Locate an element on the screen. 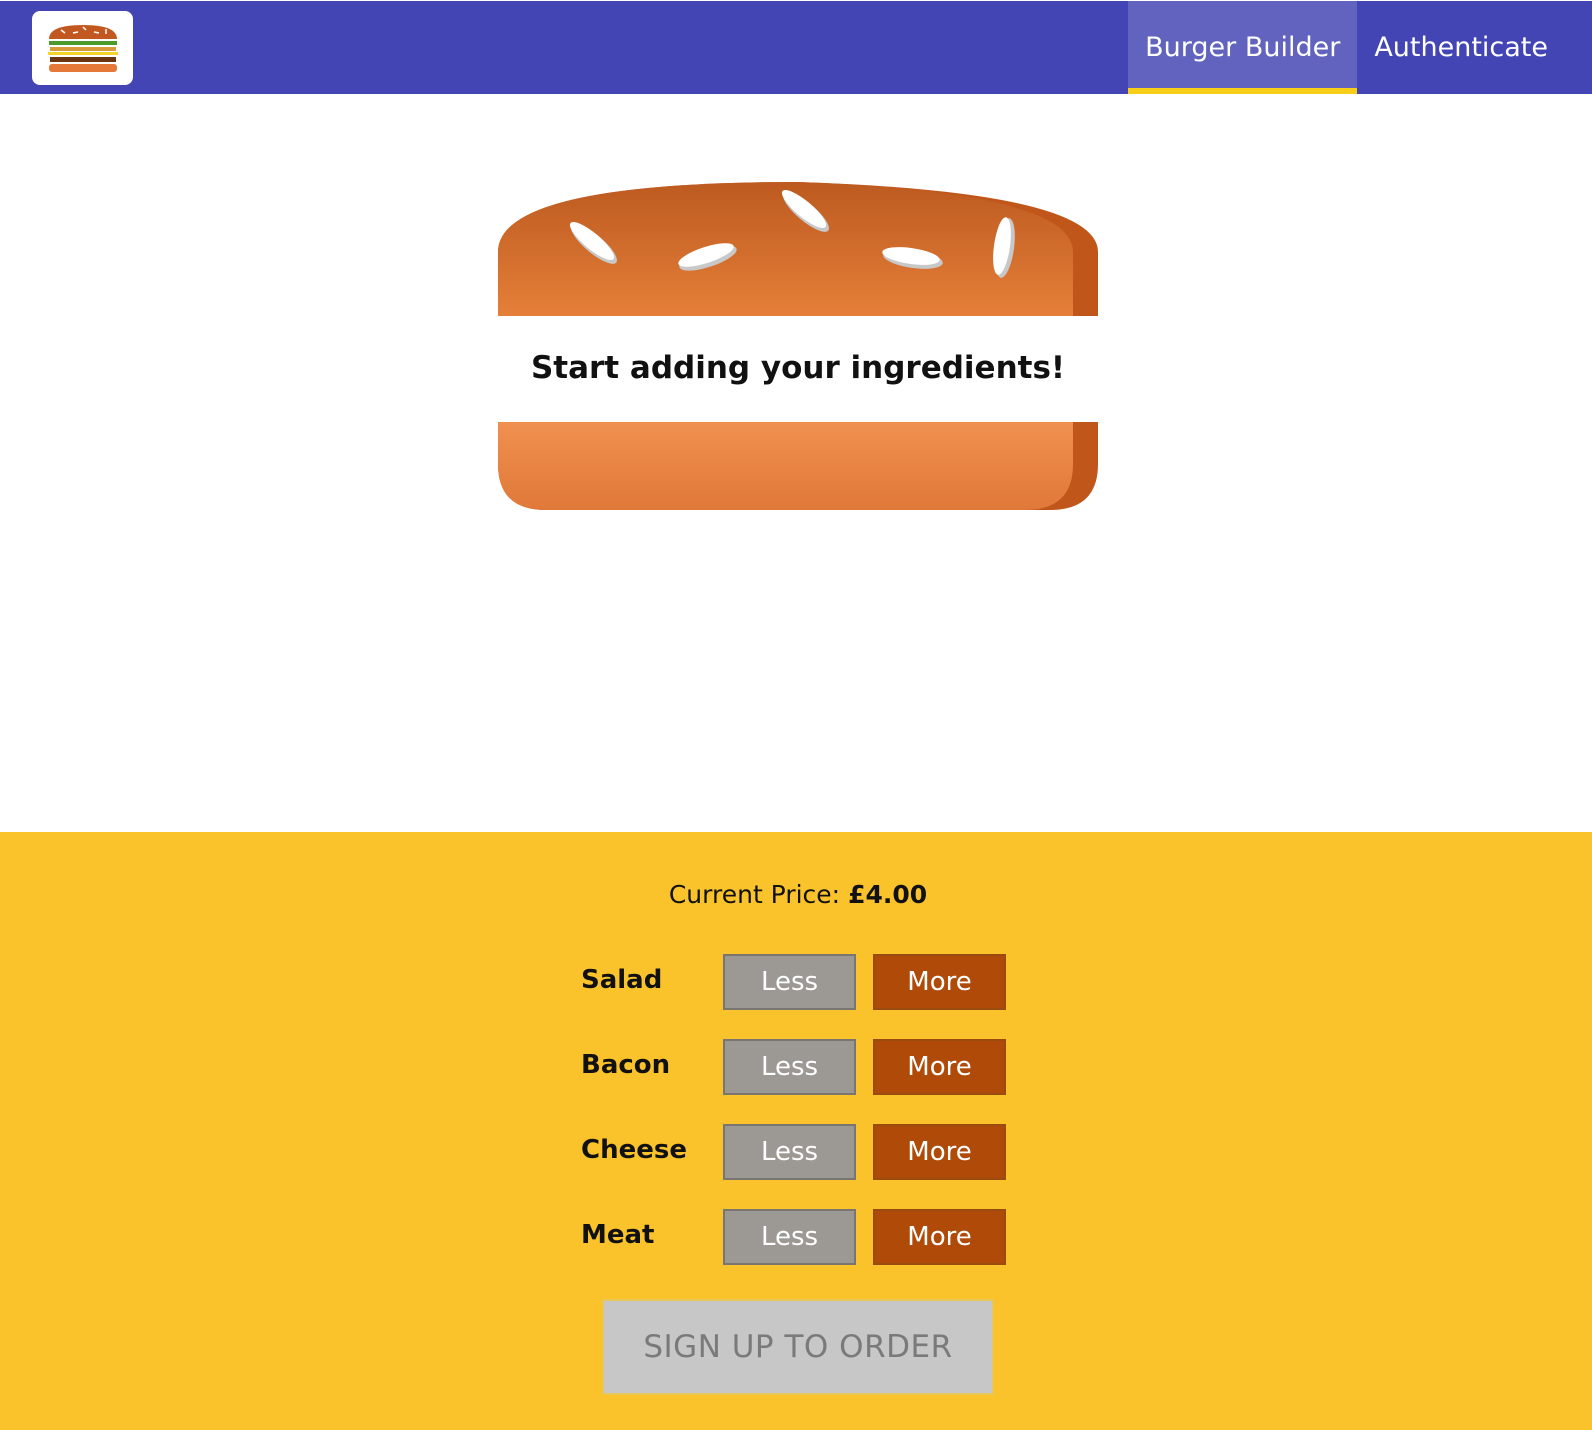 This screenshot has height=1430, width=1592. more-bacon-button: More is located at coordinates (939, 1067).